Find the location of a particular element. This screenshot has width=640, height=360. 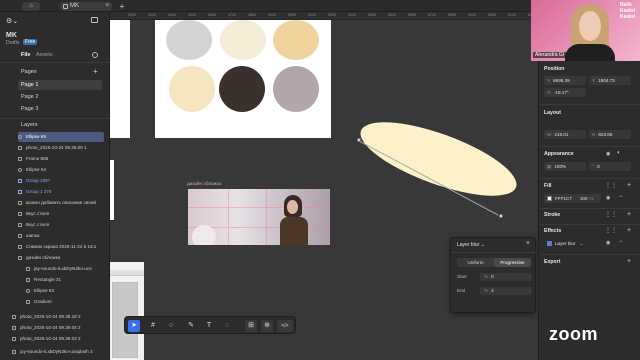

width-input: W 218.01 is located at coordinates (565, 134).